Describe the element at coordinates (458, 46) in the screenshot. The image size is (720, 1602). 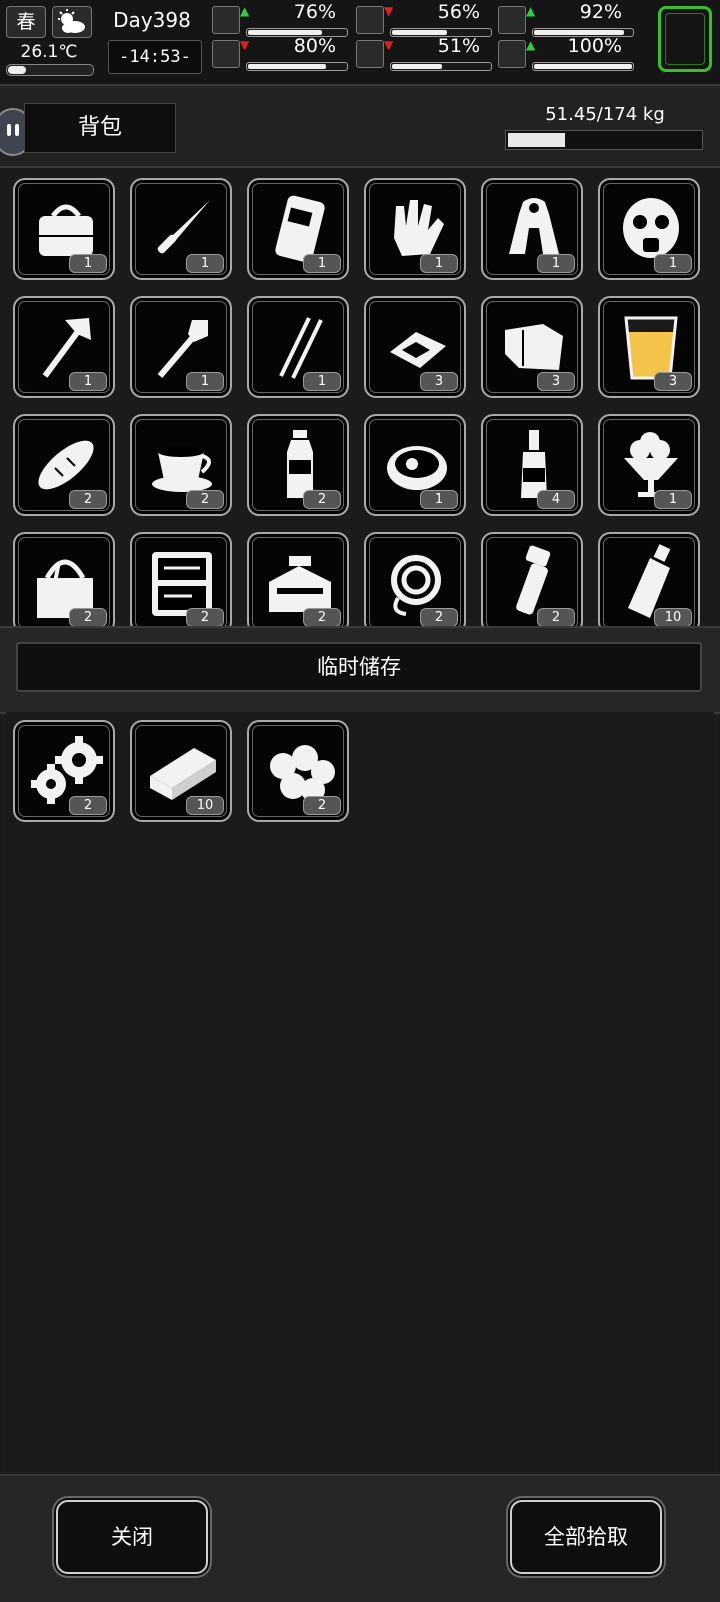
I see `stat-value: 51%` at that location.